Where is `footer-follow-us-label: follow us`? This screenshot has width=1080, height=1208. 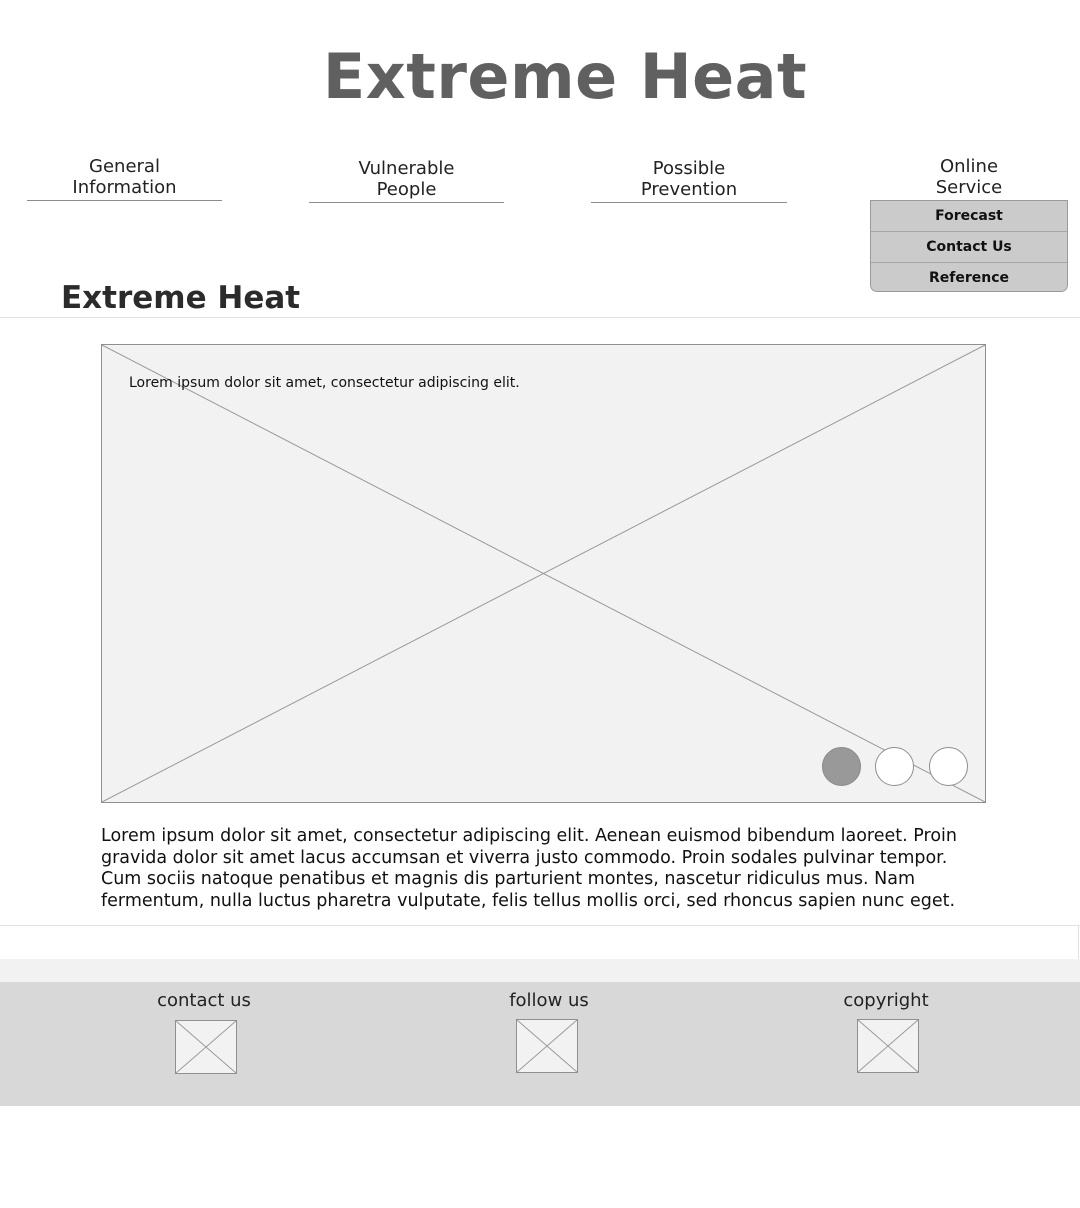 footer-follow-us-label: follow us is located at coordinates (549, 1000).